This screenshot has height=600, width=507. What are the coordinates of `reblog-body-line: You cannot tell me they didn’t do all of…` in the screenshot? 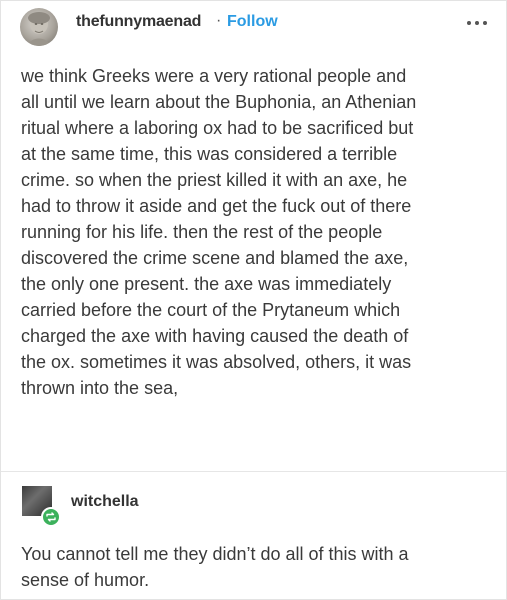 It's located at (215, 554).